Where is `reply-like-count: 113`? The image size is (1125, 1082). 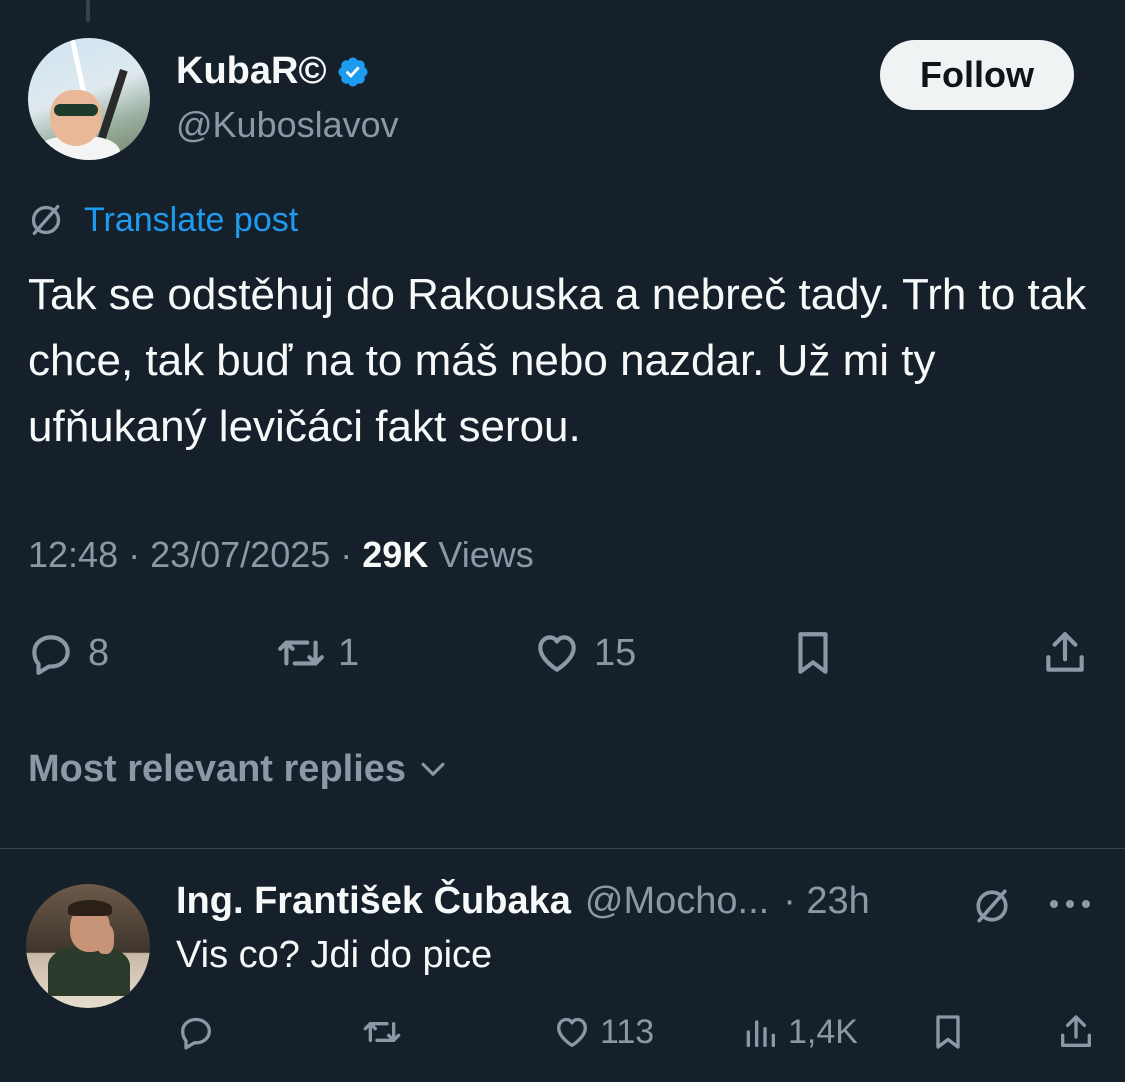
reply-like-count: 113 is located at coordinates (627, 1031).